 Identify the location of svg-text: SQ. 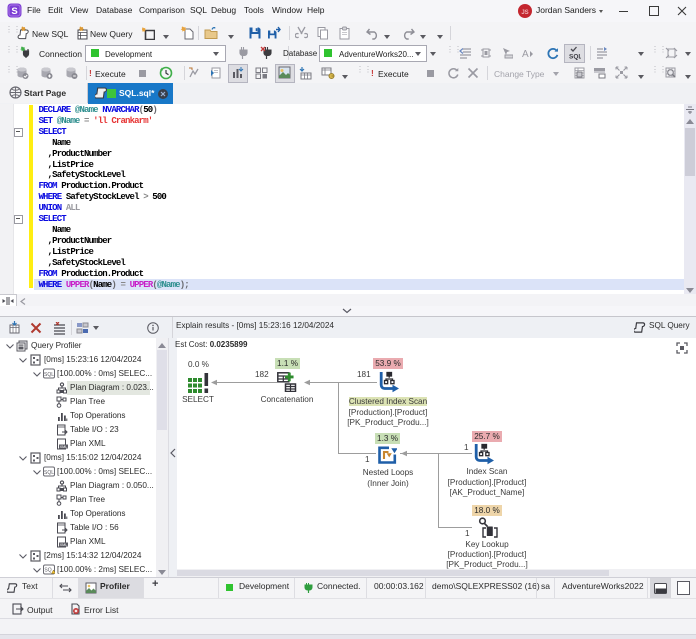
(47, 571).